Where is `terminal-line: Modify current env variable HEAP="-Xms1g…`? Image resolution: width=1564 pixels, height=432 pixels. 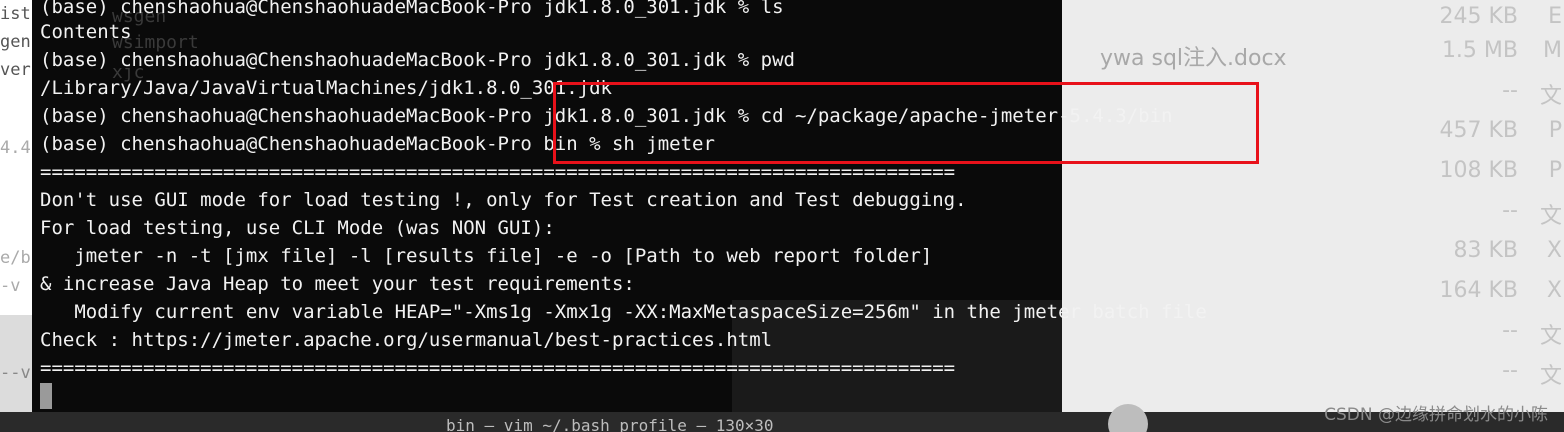 terminal-line: Modify current env variable HEAP="-Xms1g… is located at coordinates (623, 312).